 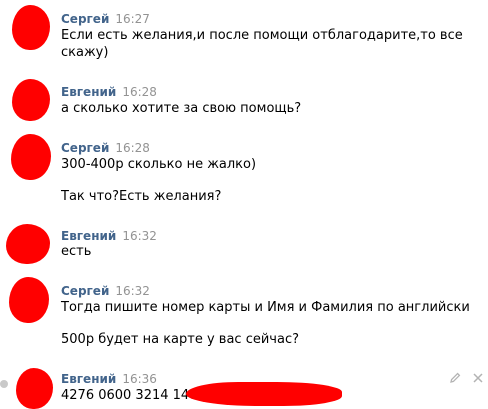 What do you see at coordinates (478, 378) in the screenshot?
I see `close-icon` at bounding box center [478, 378].